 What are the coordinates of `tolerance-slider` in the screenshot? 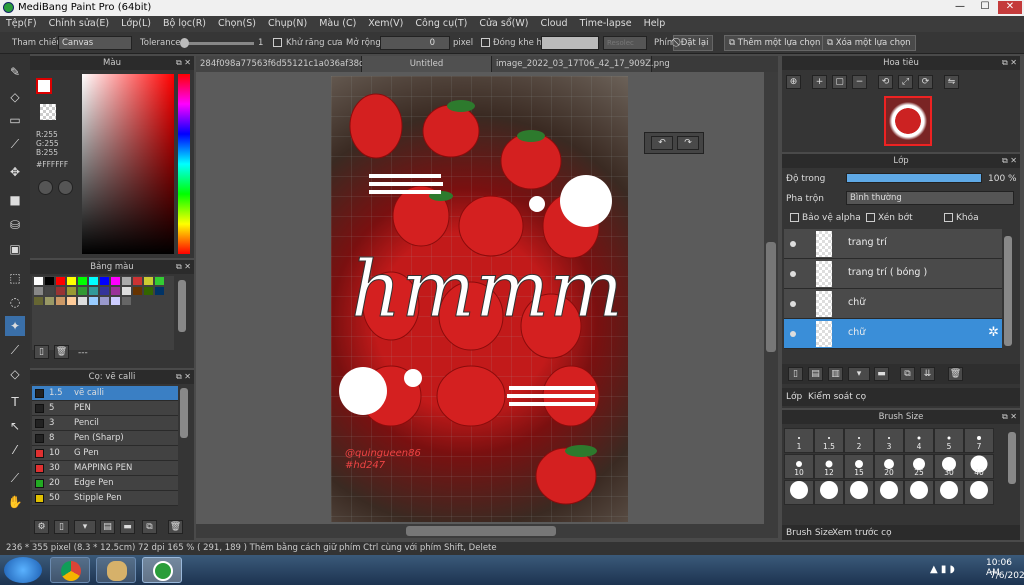 It's located at (217, 43).